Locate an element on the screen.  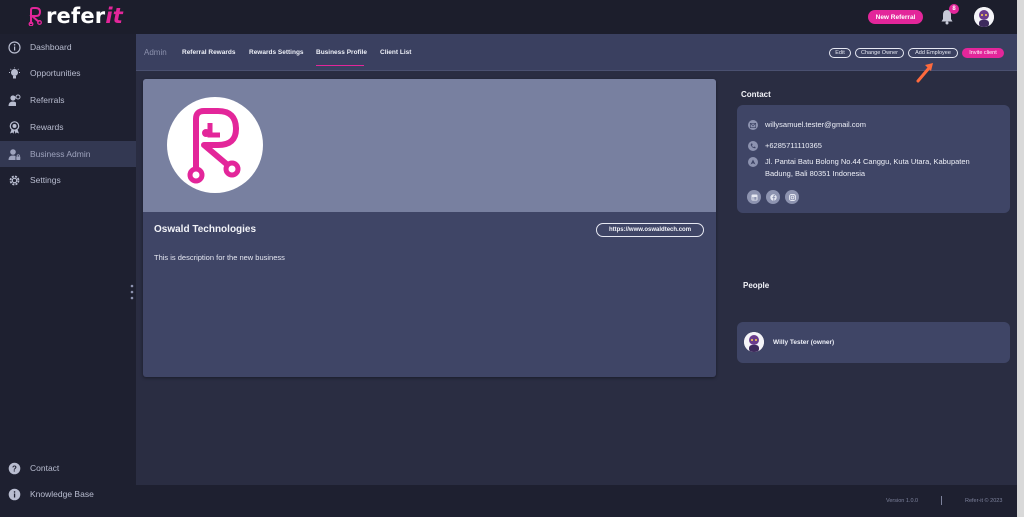
sidebar-item-opportunities: Opportunities is located at coordinates (68, 73).